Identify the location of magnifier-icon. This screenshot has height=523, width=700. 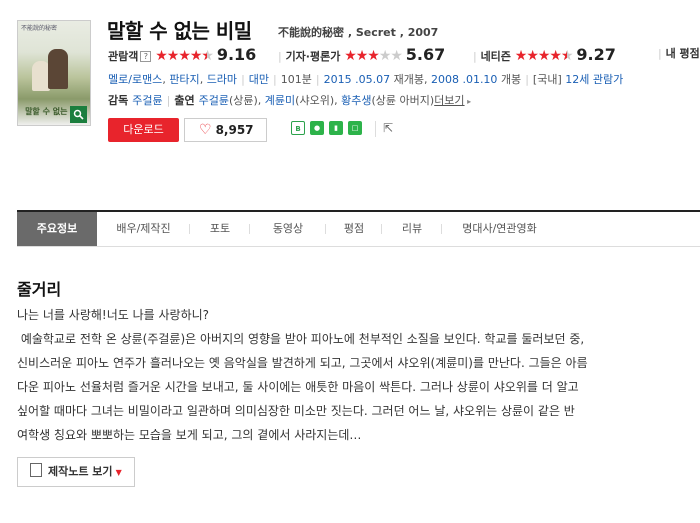
(78, 114).